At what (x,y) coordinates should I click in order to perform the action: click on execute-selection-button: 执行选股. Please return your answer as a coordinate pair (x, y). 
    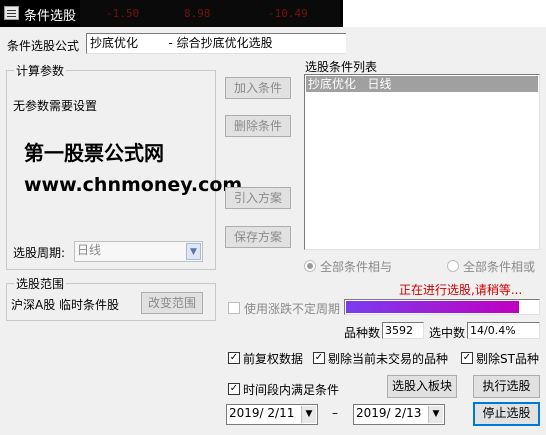
    Looking at the image, I should click on (506, 386).